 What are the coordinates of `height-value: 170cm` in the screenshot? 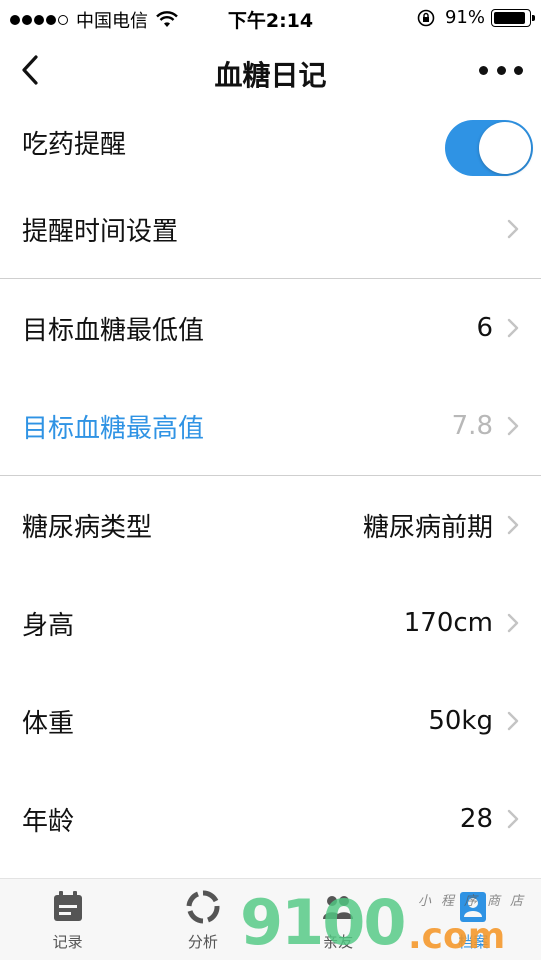 It's located at (448, 623).